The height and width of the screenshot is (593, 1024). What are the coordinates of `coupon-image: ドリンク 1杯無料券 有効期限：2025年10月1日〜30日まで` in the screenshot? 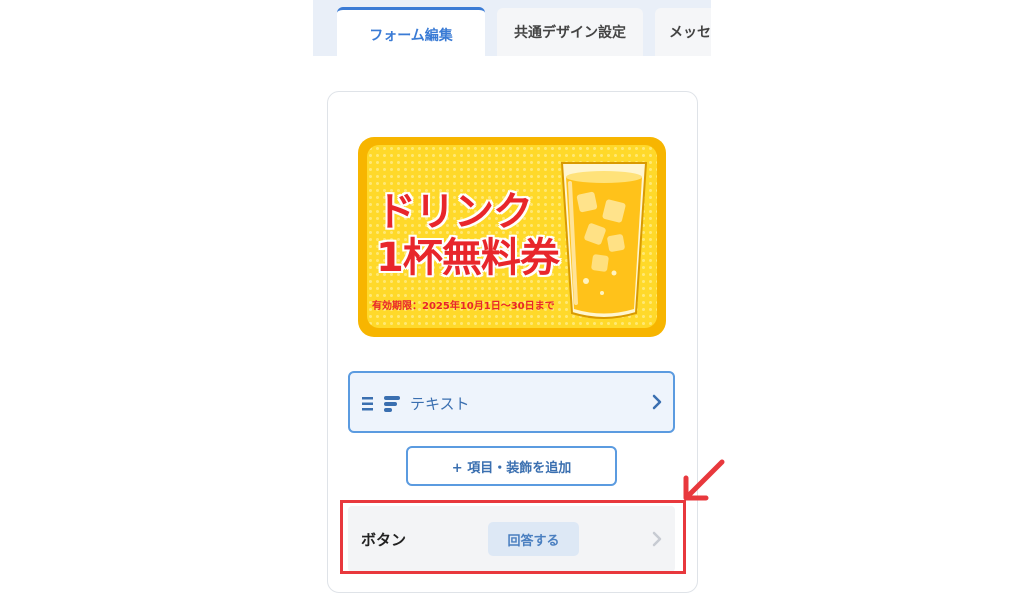 It's located at (512, 237).